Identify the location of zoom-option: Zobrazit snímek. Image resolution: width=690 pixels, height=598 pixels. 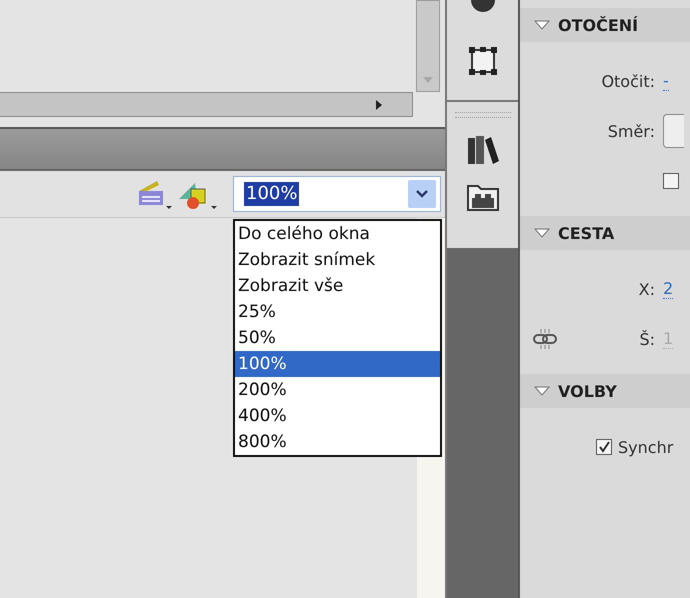
(337, 260).